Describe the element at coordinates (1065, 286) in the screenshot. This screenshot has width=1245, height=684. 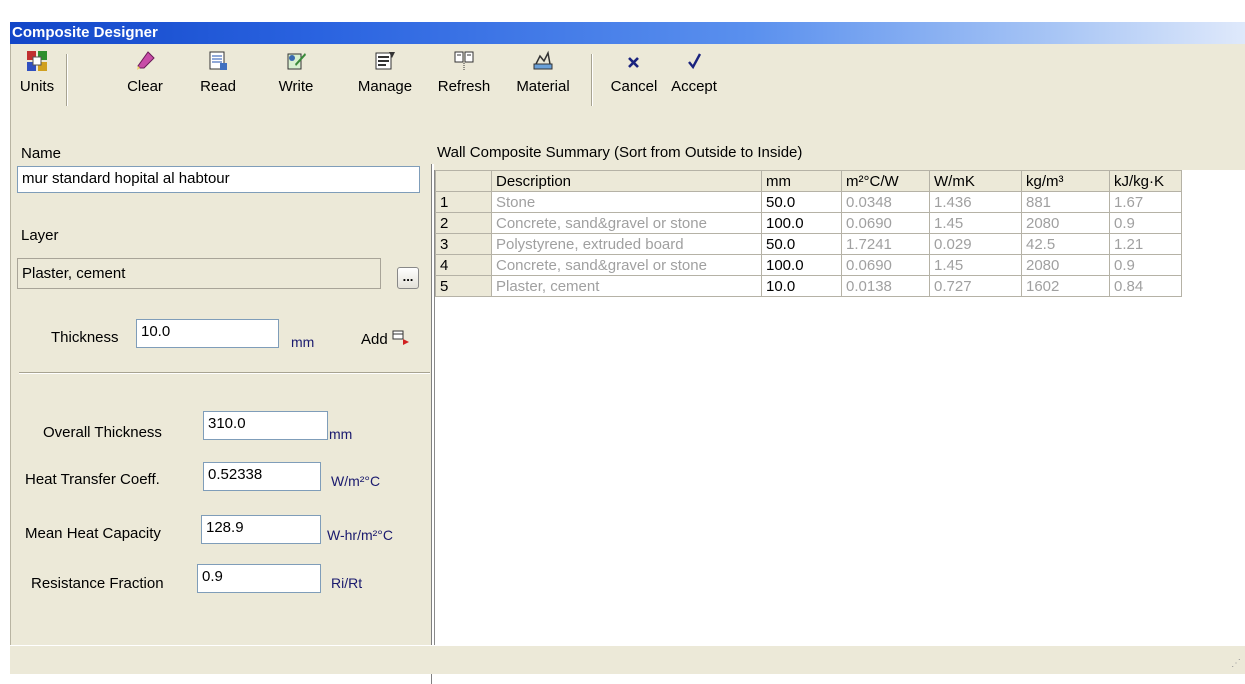
I see `cell-density: 1602` at that location.